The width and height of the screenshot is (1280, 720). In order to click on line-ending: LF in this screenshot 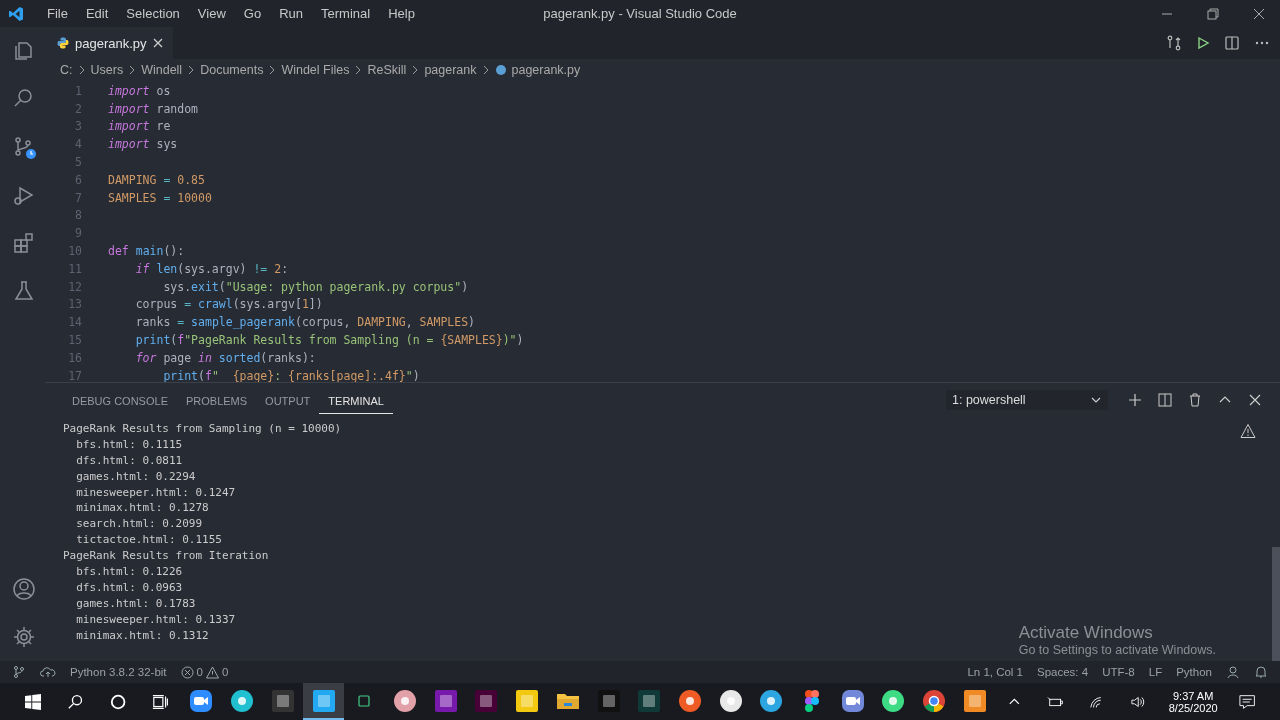, I will do `click(1155, 672)`.